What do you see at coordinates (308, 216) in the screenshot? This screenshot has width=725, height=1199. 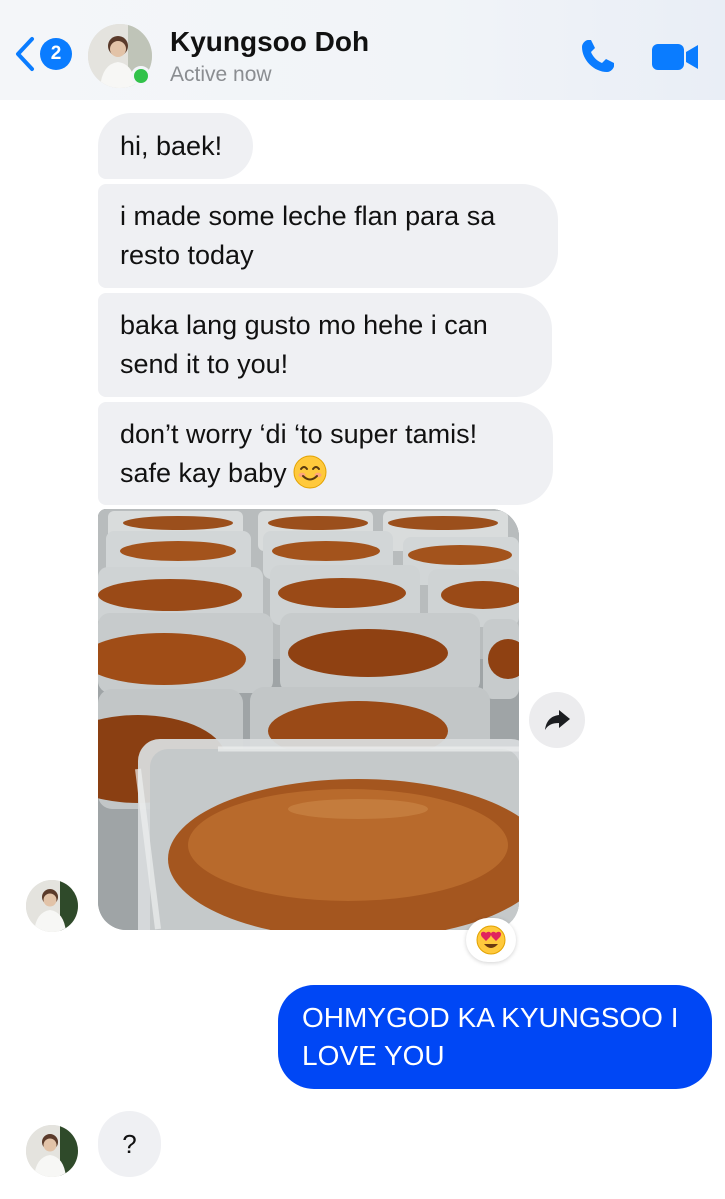 I see `message-line: i made some leche flan para sa` at bounding box center [308, 216].